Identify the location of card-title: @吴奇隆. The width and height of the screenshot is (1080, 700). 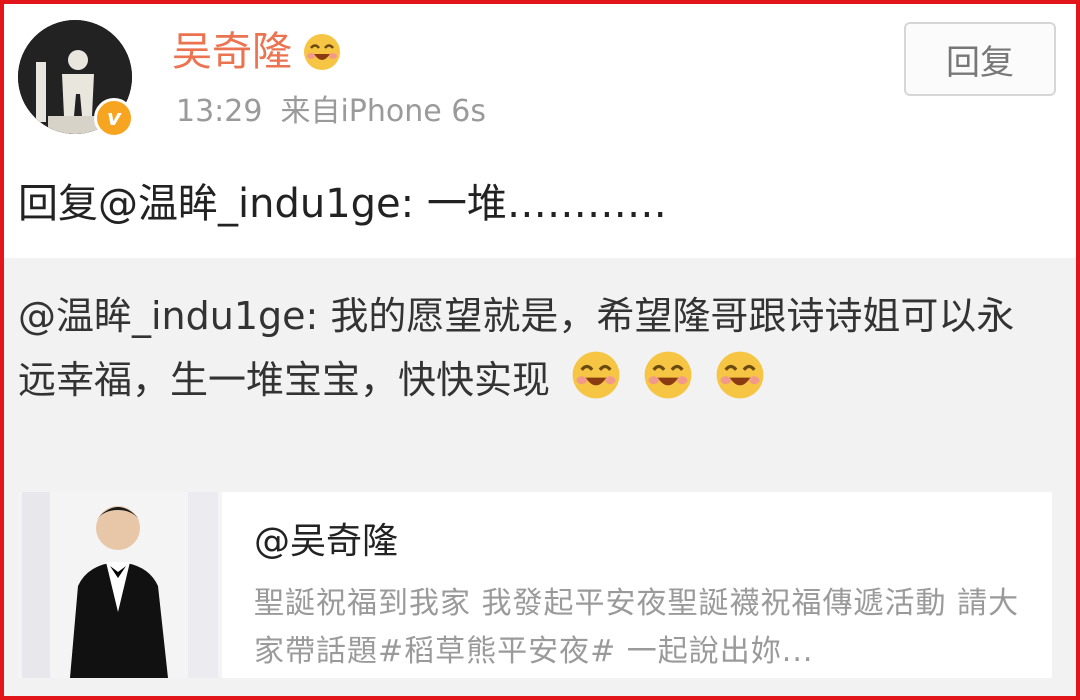
(326, 542).